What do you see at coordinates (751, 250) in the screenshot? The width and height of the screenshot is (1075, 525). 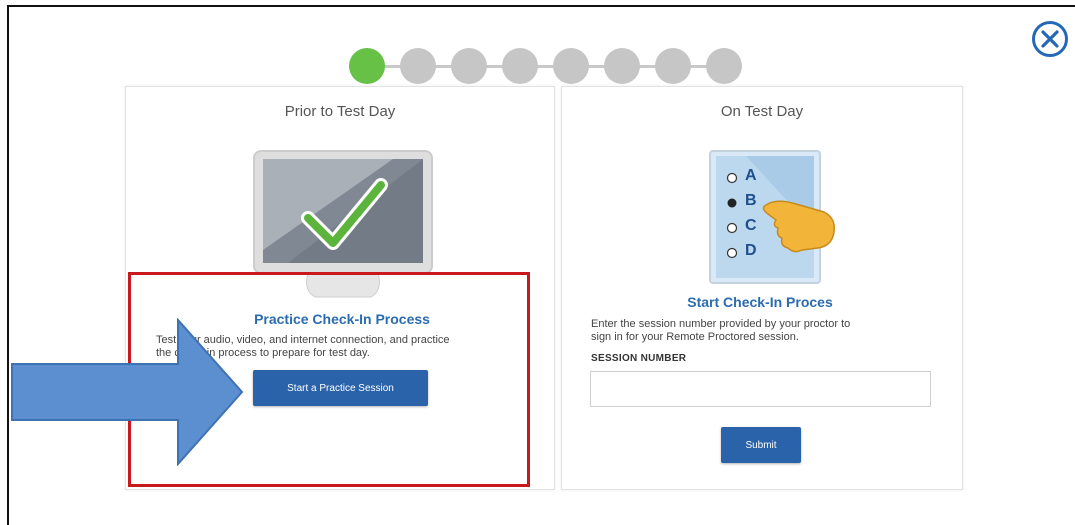 I see `option-d-label: D` at bounding box center [751, 250].